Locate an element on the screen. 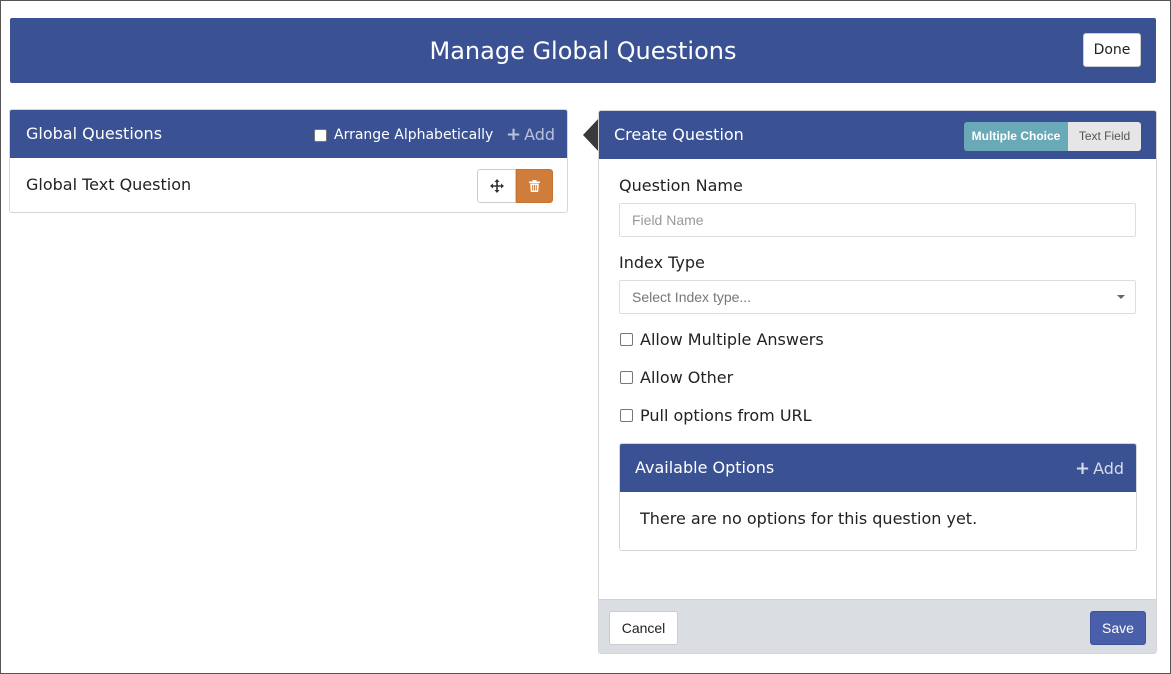 The image size is (1171, 674). available-options-header: Available Options + Add is located at coordinates (878, 468).